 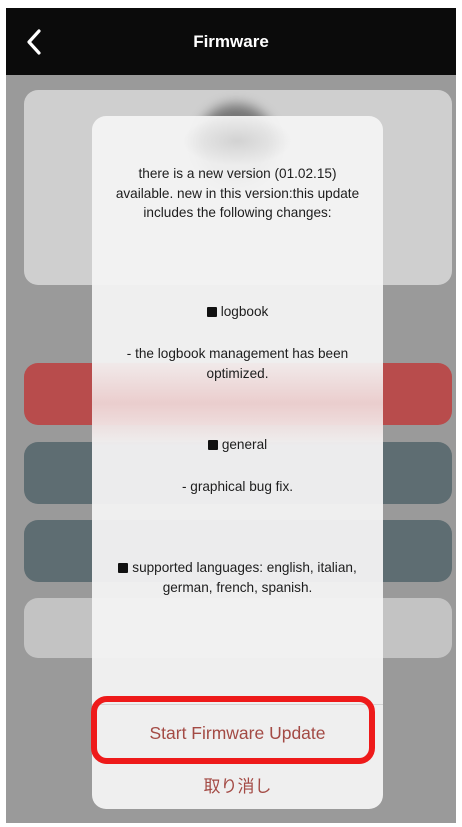 What do you see at coordinates (237, 486) in the screenshot?
I see `section-detail-general: - graphical bug fix.` at bounding box center [237, 486].